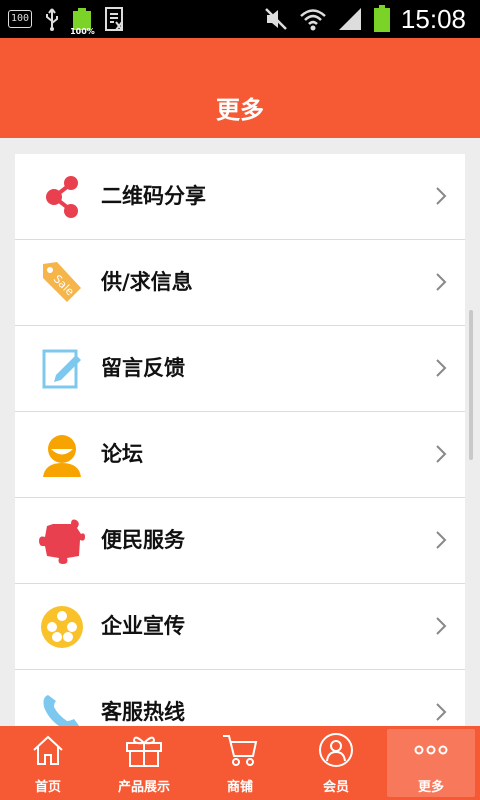  I want to click on notification-box-icon: 100, so click(20, 19).